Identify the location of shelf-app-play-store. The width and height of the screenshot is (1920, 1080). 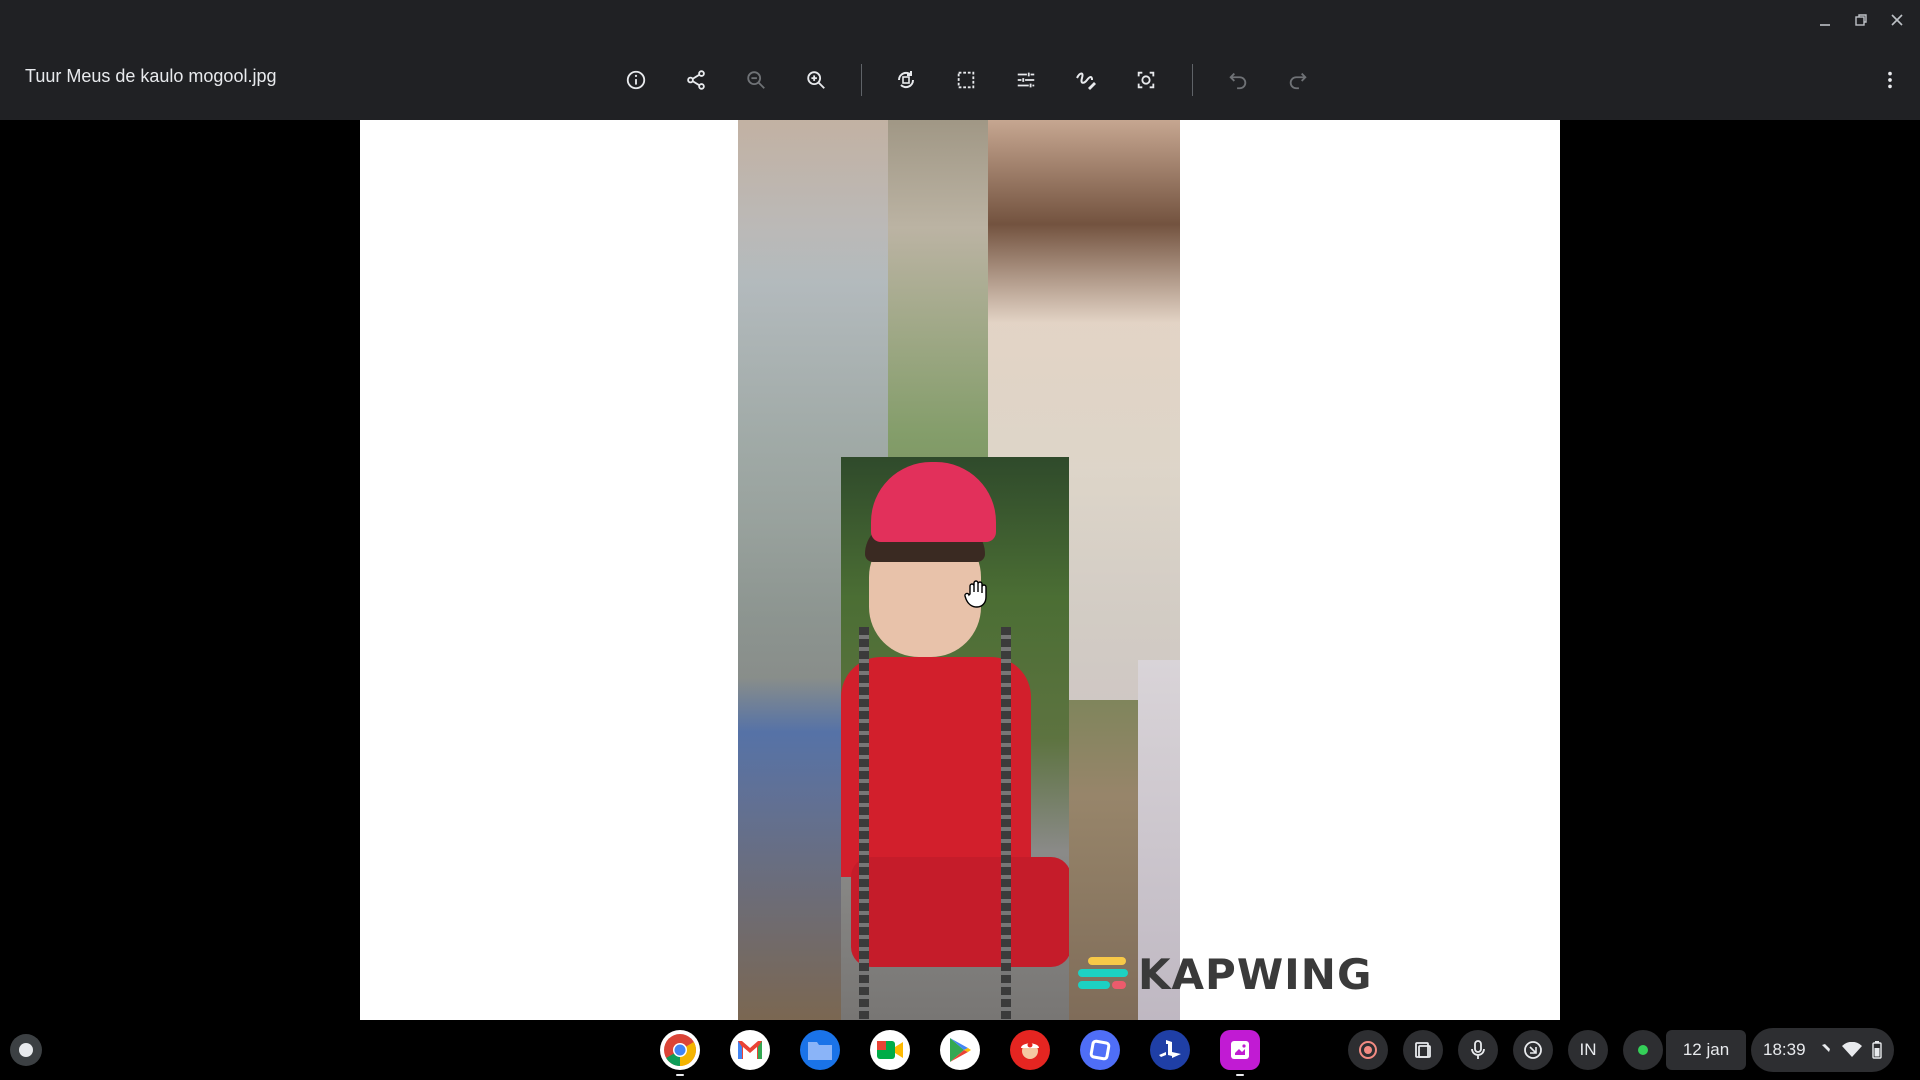
(960, 1050).